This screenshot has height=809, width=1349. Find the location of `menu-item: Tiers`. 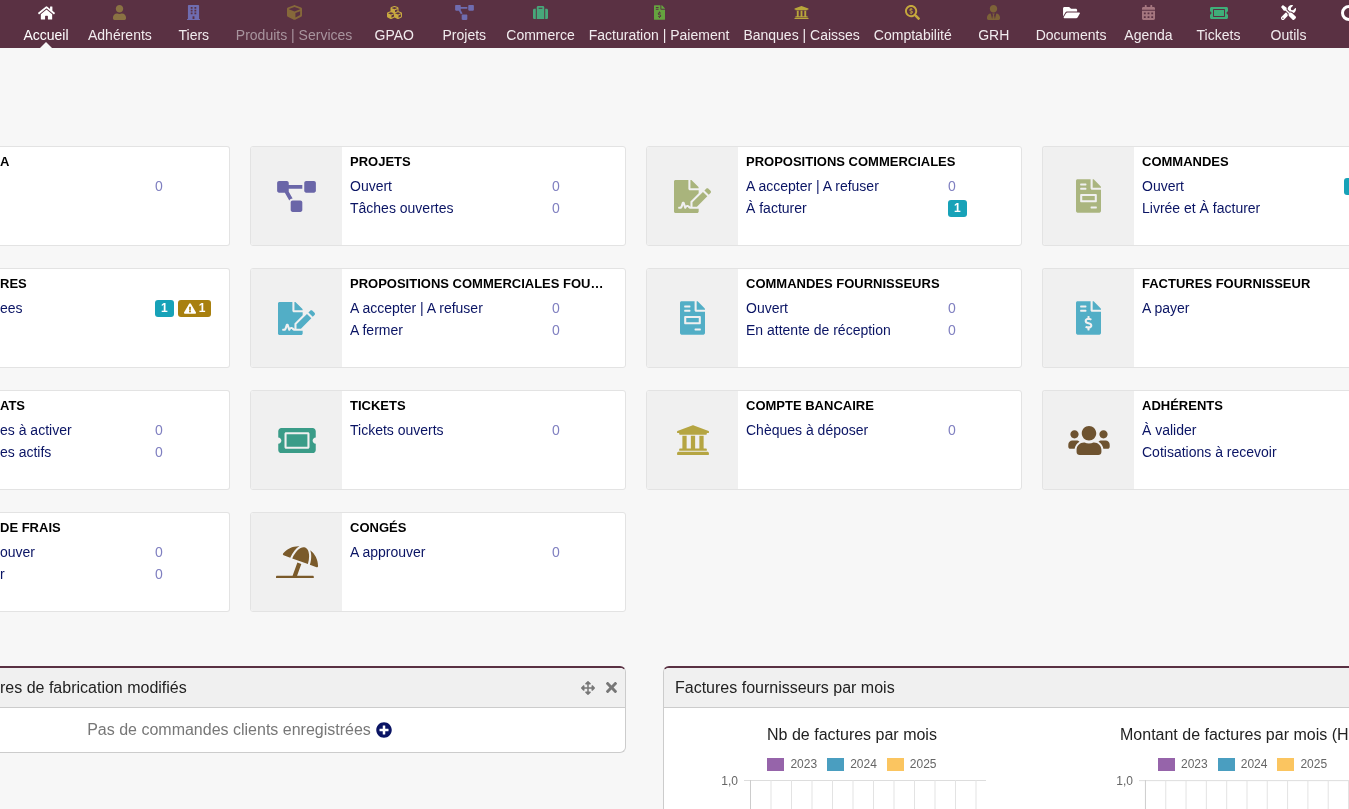

menu-item: Tiers is located at coordinates (193, 24).